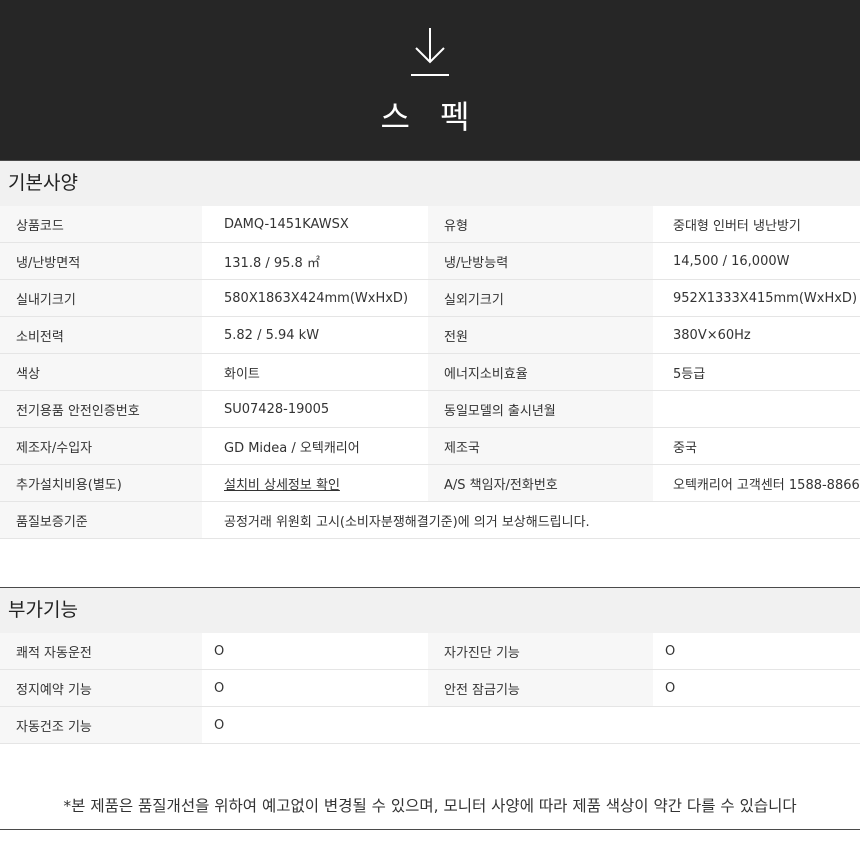 The width and height of the screenshot is (860, 842). What do you see at coordinates (101, 261) in the screenshot?
I see `spec-label: 냉/난방면적` at bounding box center [101, 261].